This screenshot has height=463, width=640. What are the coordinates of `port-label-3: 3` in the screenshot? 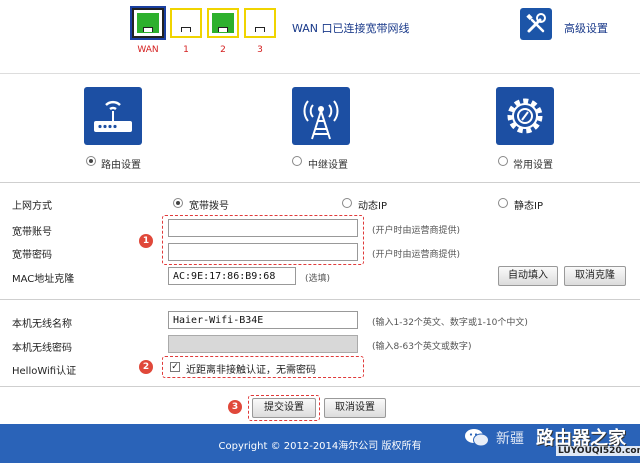 It's located at (260, 50).